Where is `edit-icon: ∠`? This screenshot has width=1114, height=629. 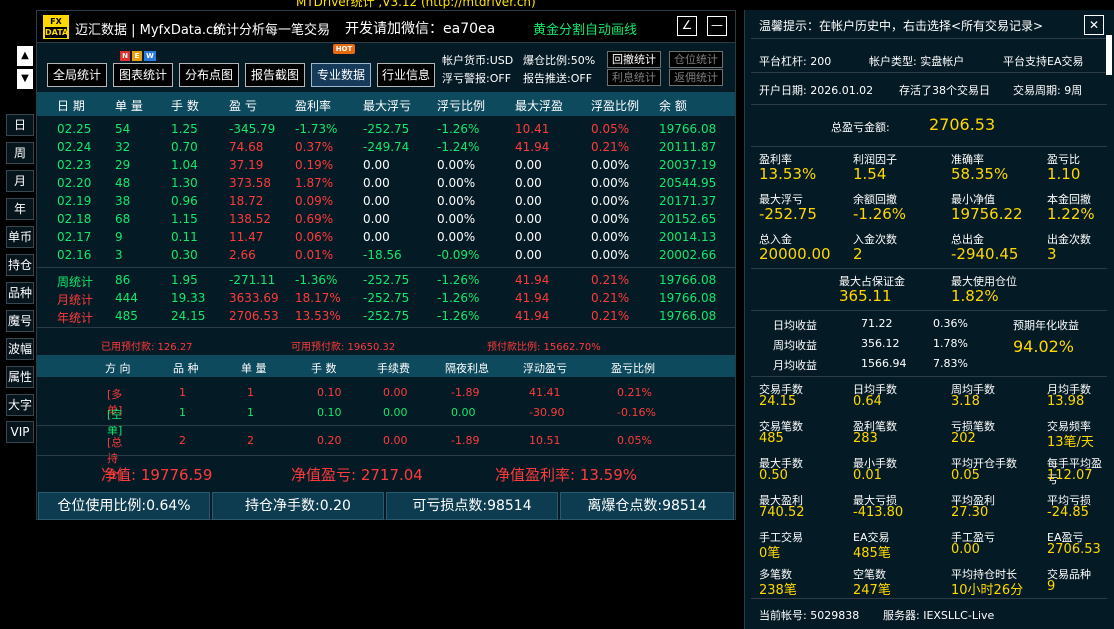
edit-icon: ∠ is located at coordinates (687, 26).